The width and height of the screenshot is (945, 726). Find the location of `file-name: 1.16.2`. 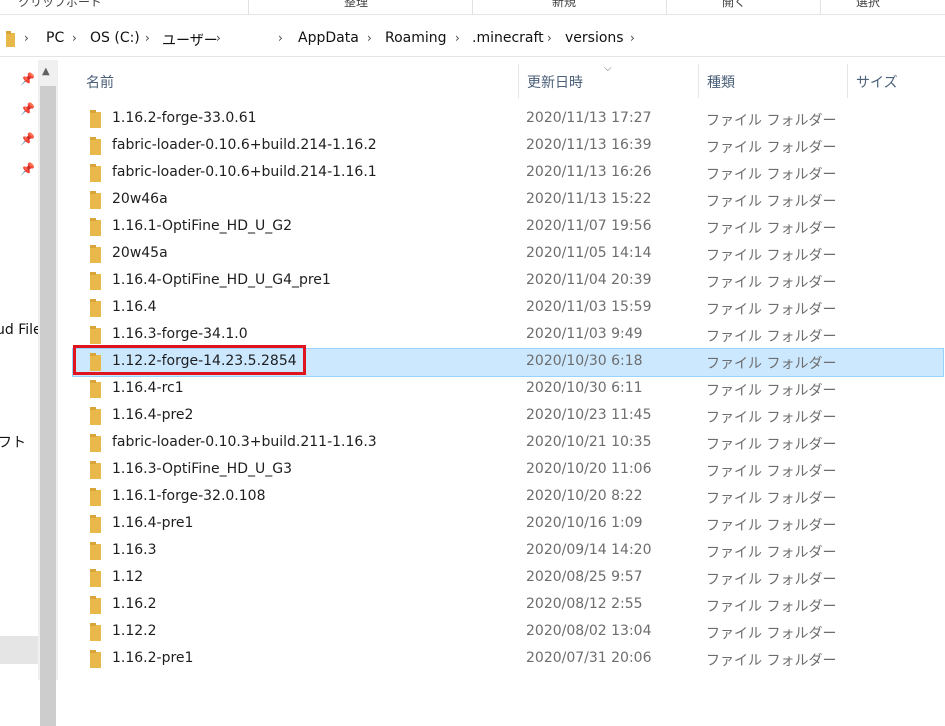

file-name: 1.16.2 is located at coordinates (134, 604).